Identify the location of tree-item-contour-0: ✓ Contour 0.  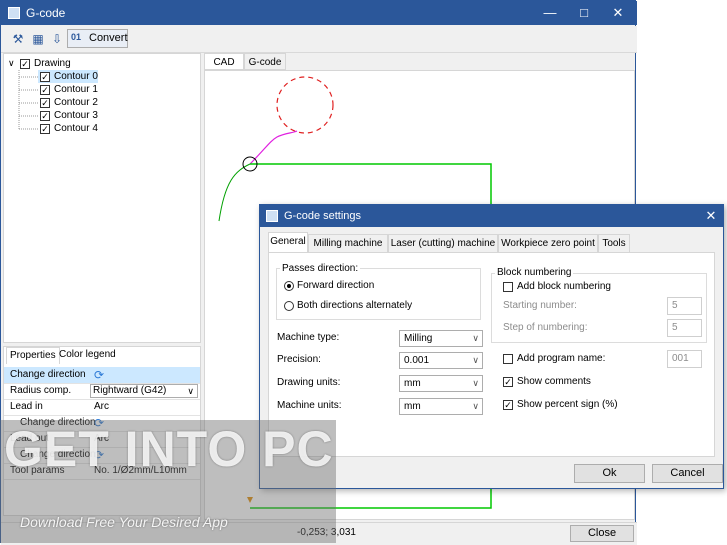
(68, 76).